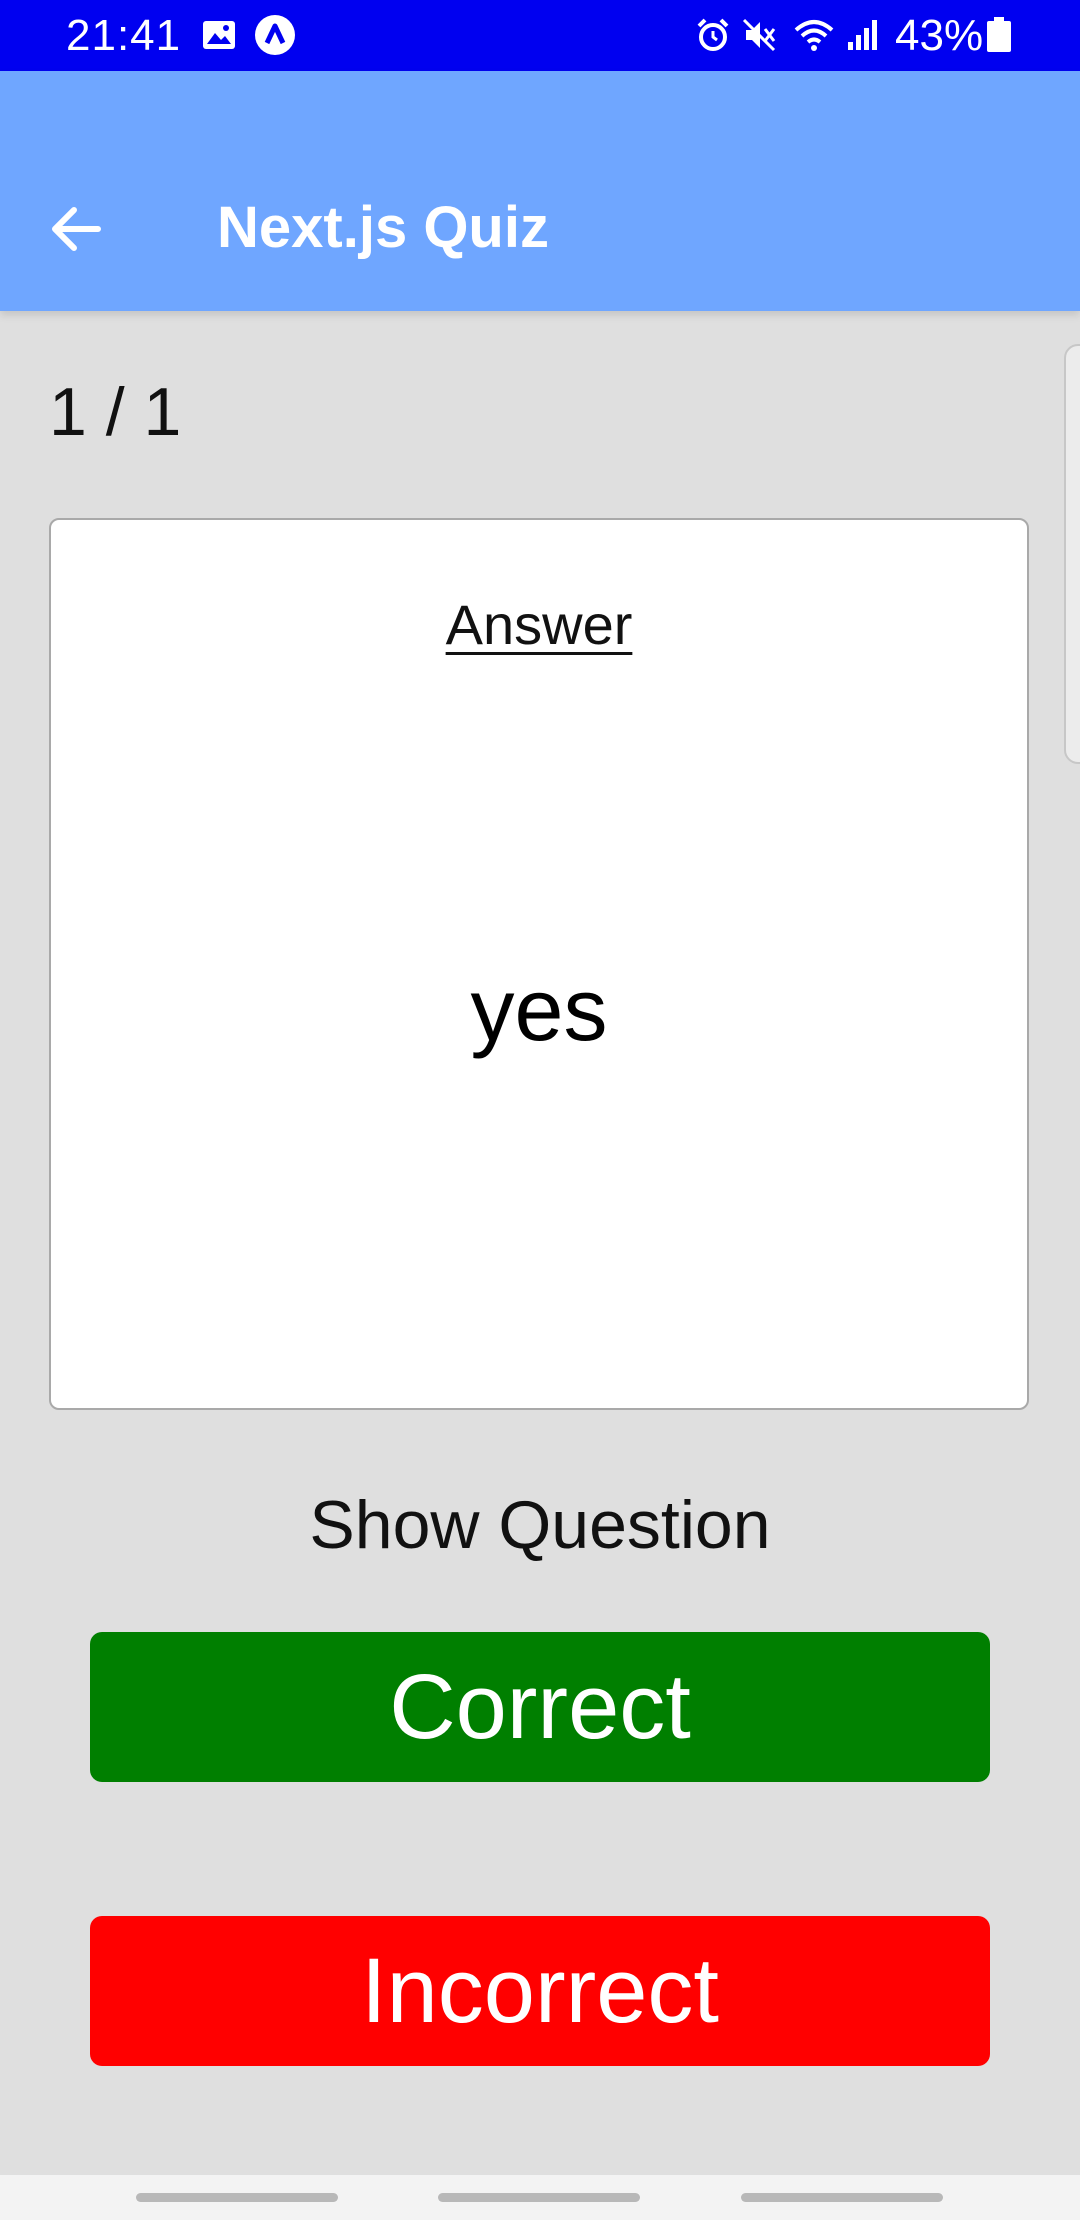  What do you see at coordinates (539, 1009) in the screenshot?
I see `card-content: yes` at bounding box center [539, 1009].